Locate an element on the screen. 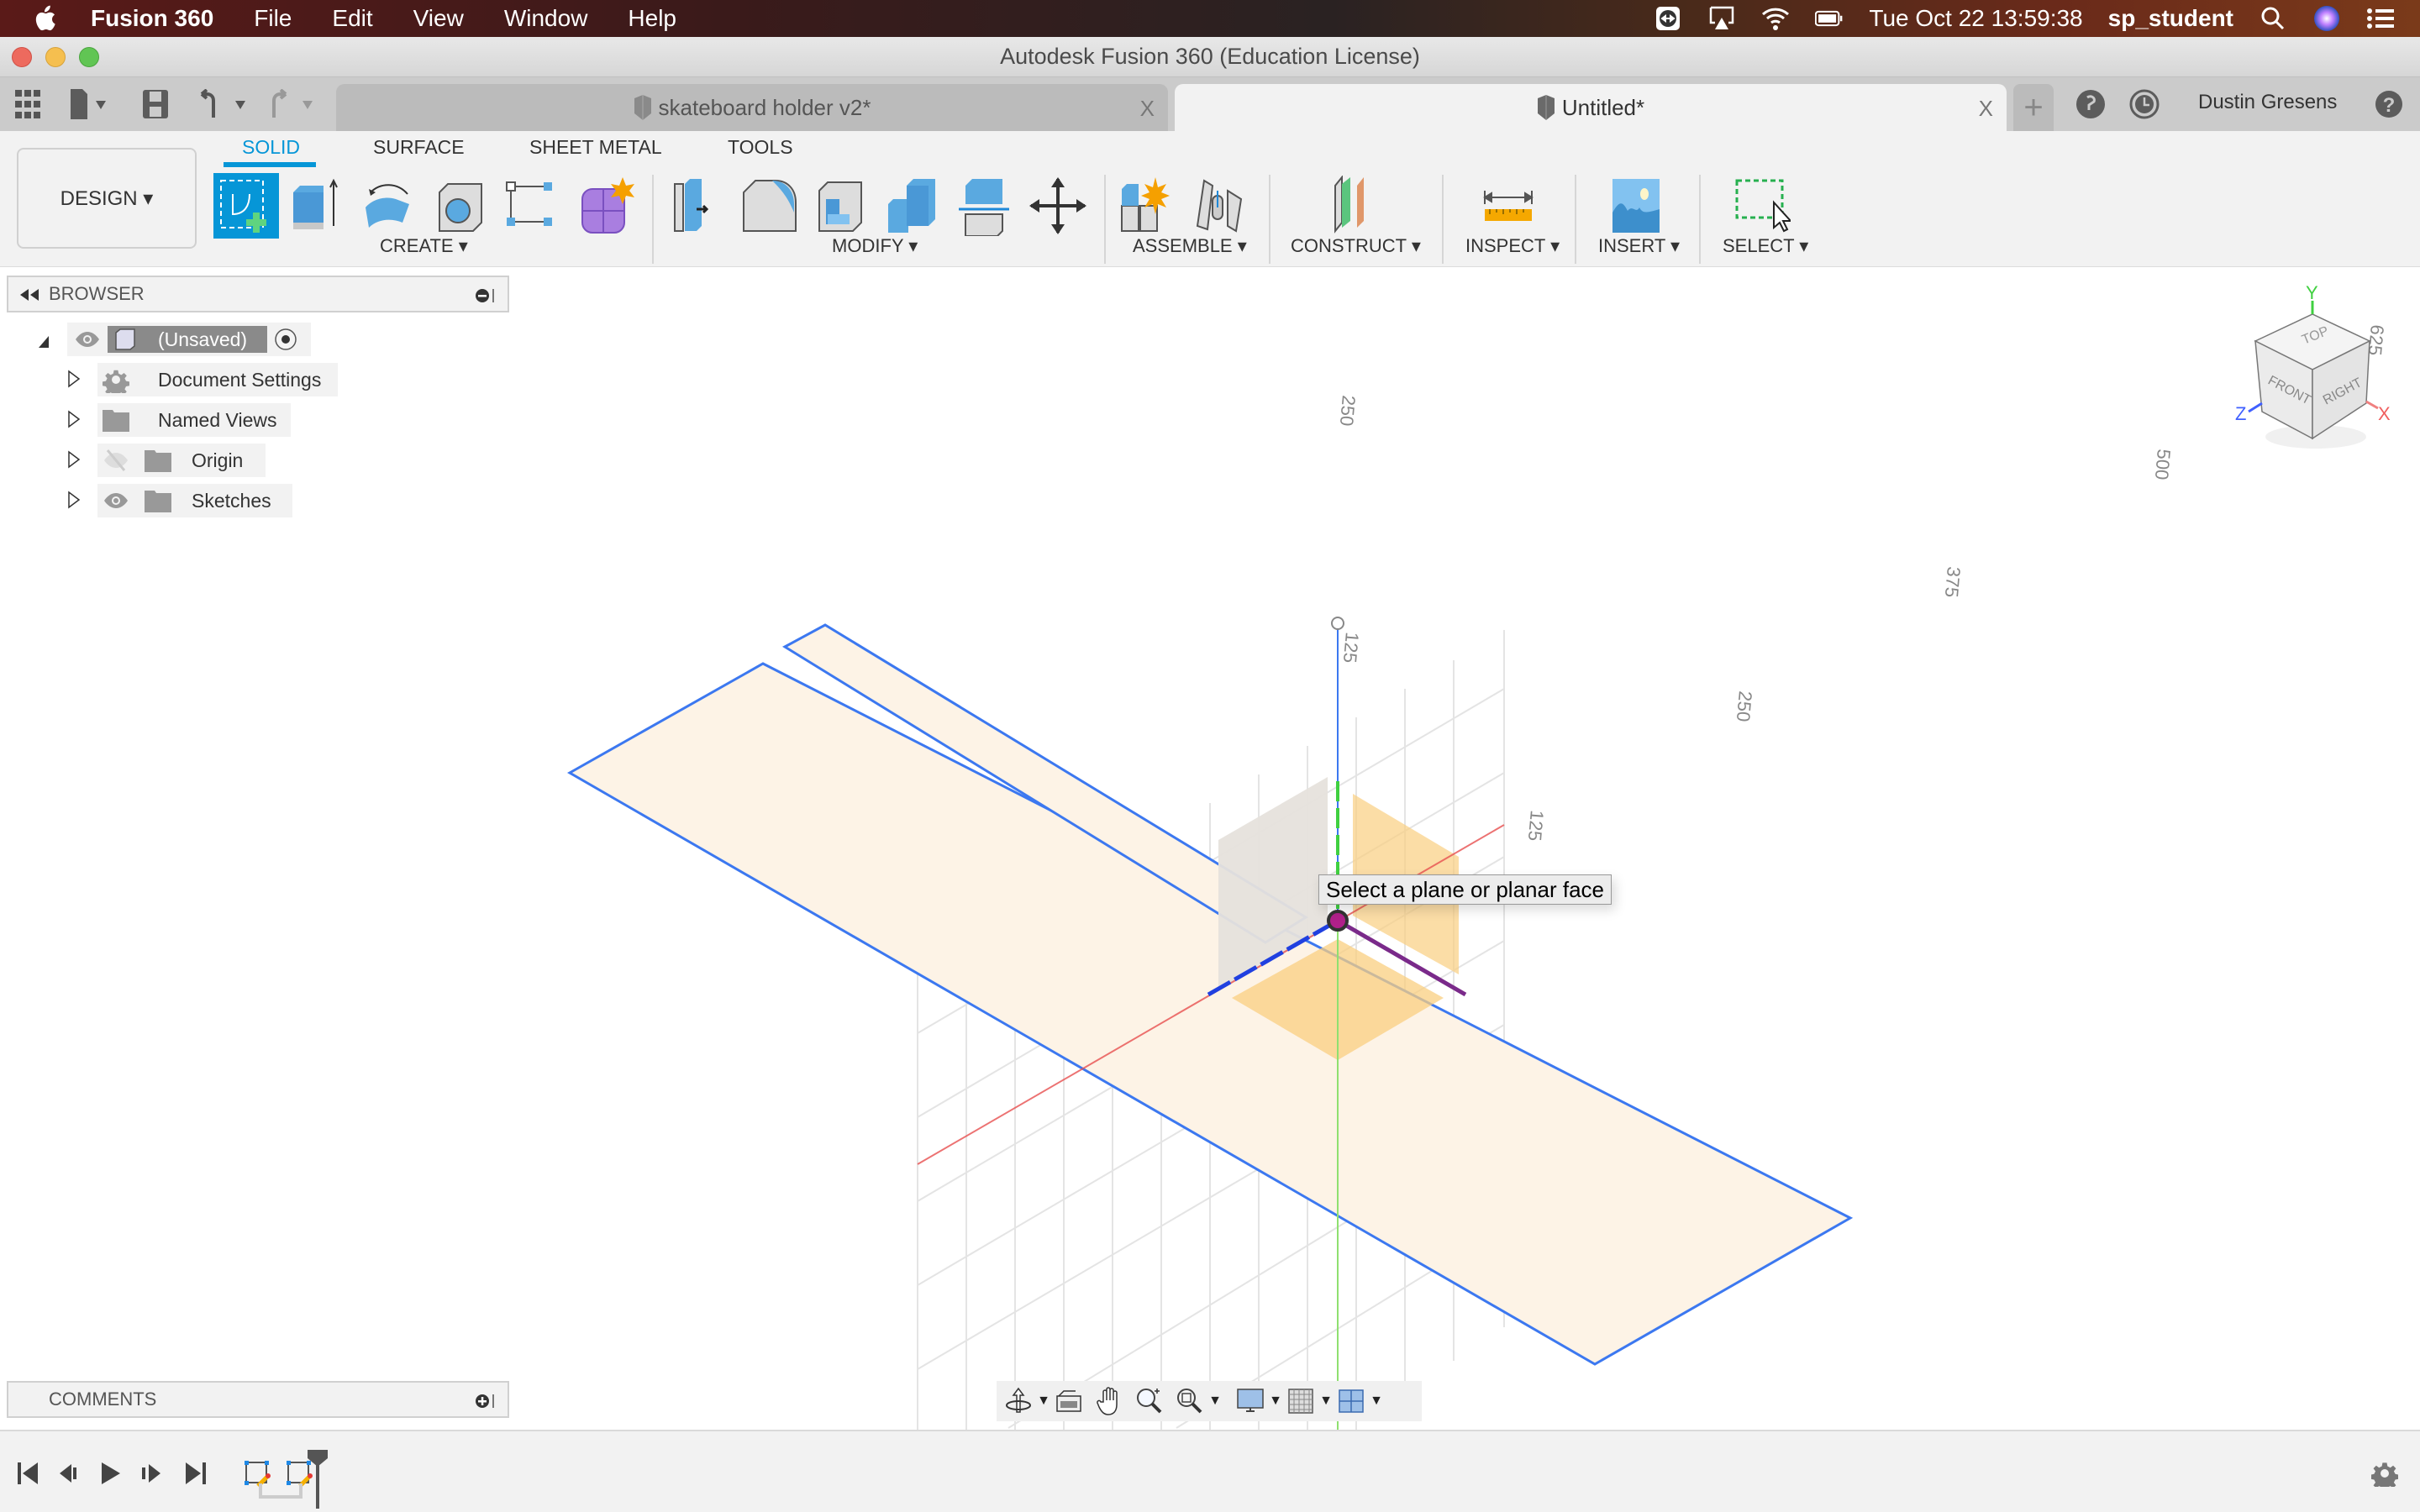  look-at-icon is located at coordinates (1069, 1401).